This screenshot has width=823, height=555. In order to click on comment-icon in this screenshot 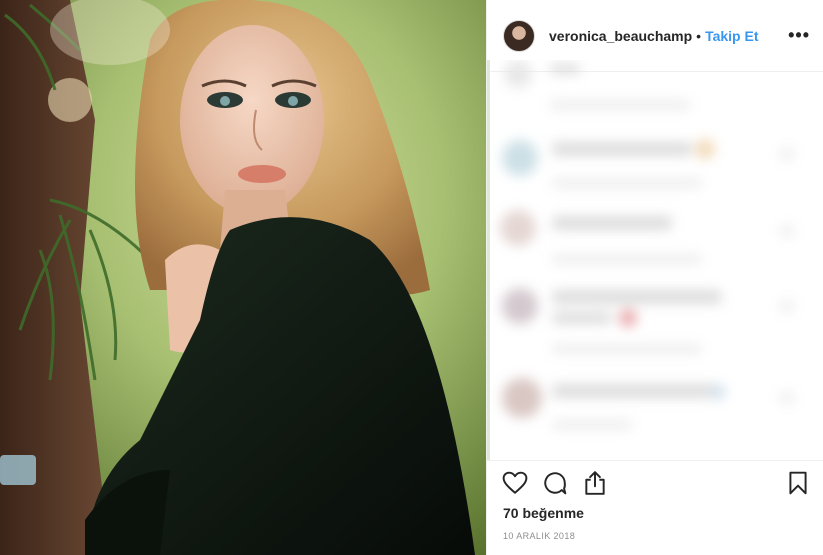, I will do `click(555, 483)`.